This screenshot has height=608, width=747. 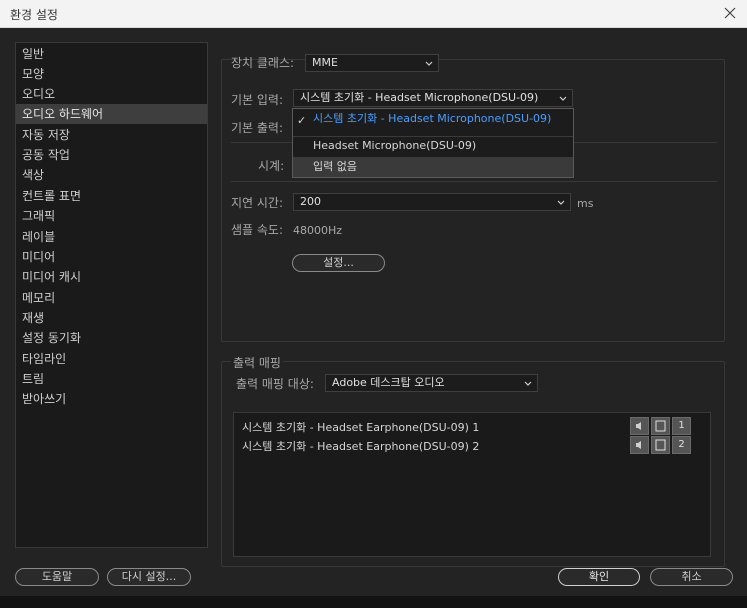 I want to click on sidebar-item-media: 미디어, so click(x=111, y=257).